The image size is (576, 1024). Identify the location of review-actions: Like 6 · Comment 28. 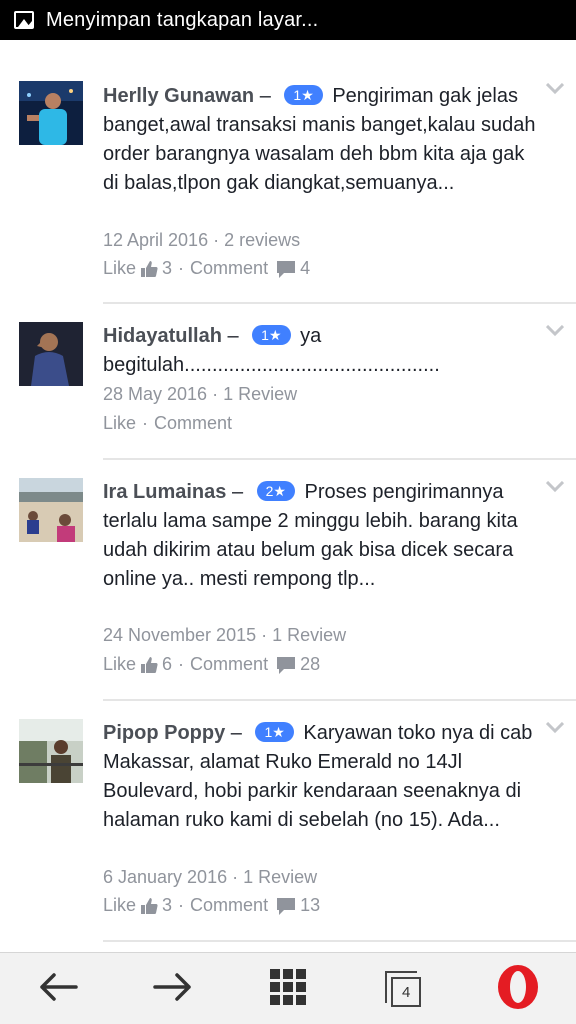
(211, 664).